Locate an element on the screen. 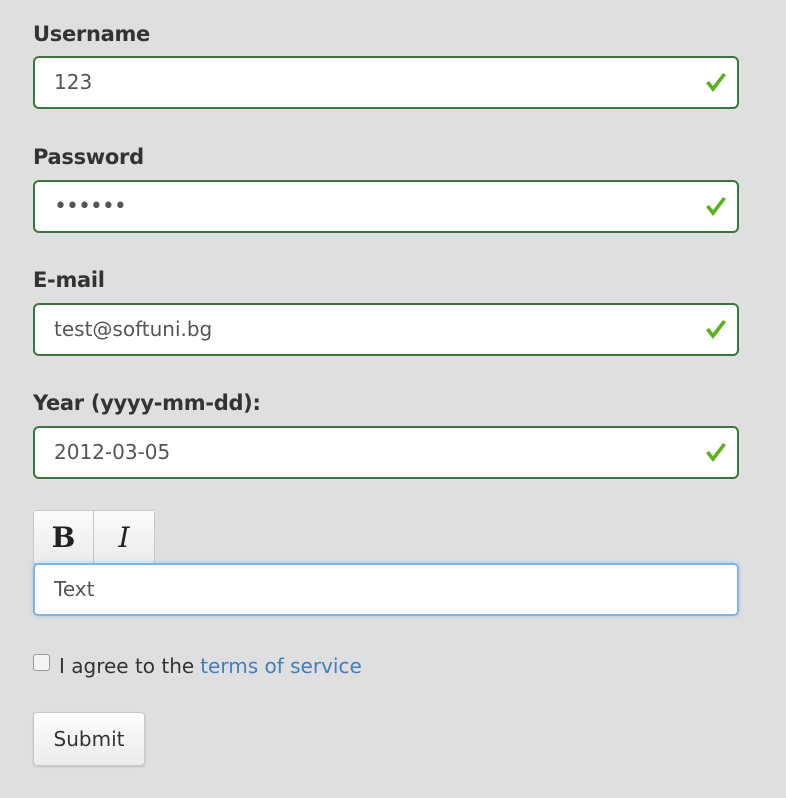 Image resolution: width=786 pixels, height=798 pixels. email-label: E-mail is located at coordinates (69, 280).